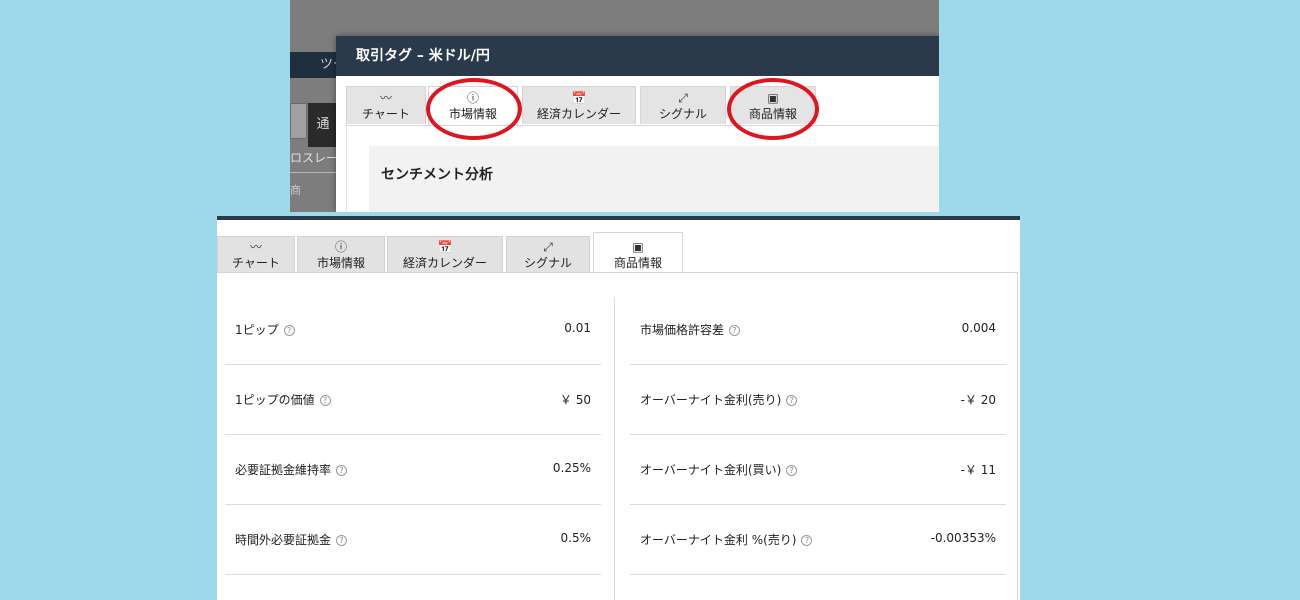 This screenshot has width=1300, height=600. What do you see at coordinates (315, 172) in the screenshot?
I see `background-divider` at bounding box center [315, 172].